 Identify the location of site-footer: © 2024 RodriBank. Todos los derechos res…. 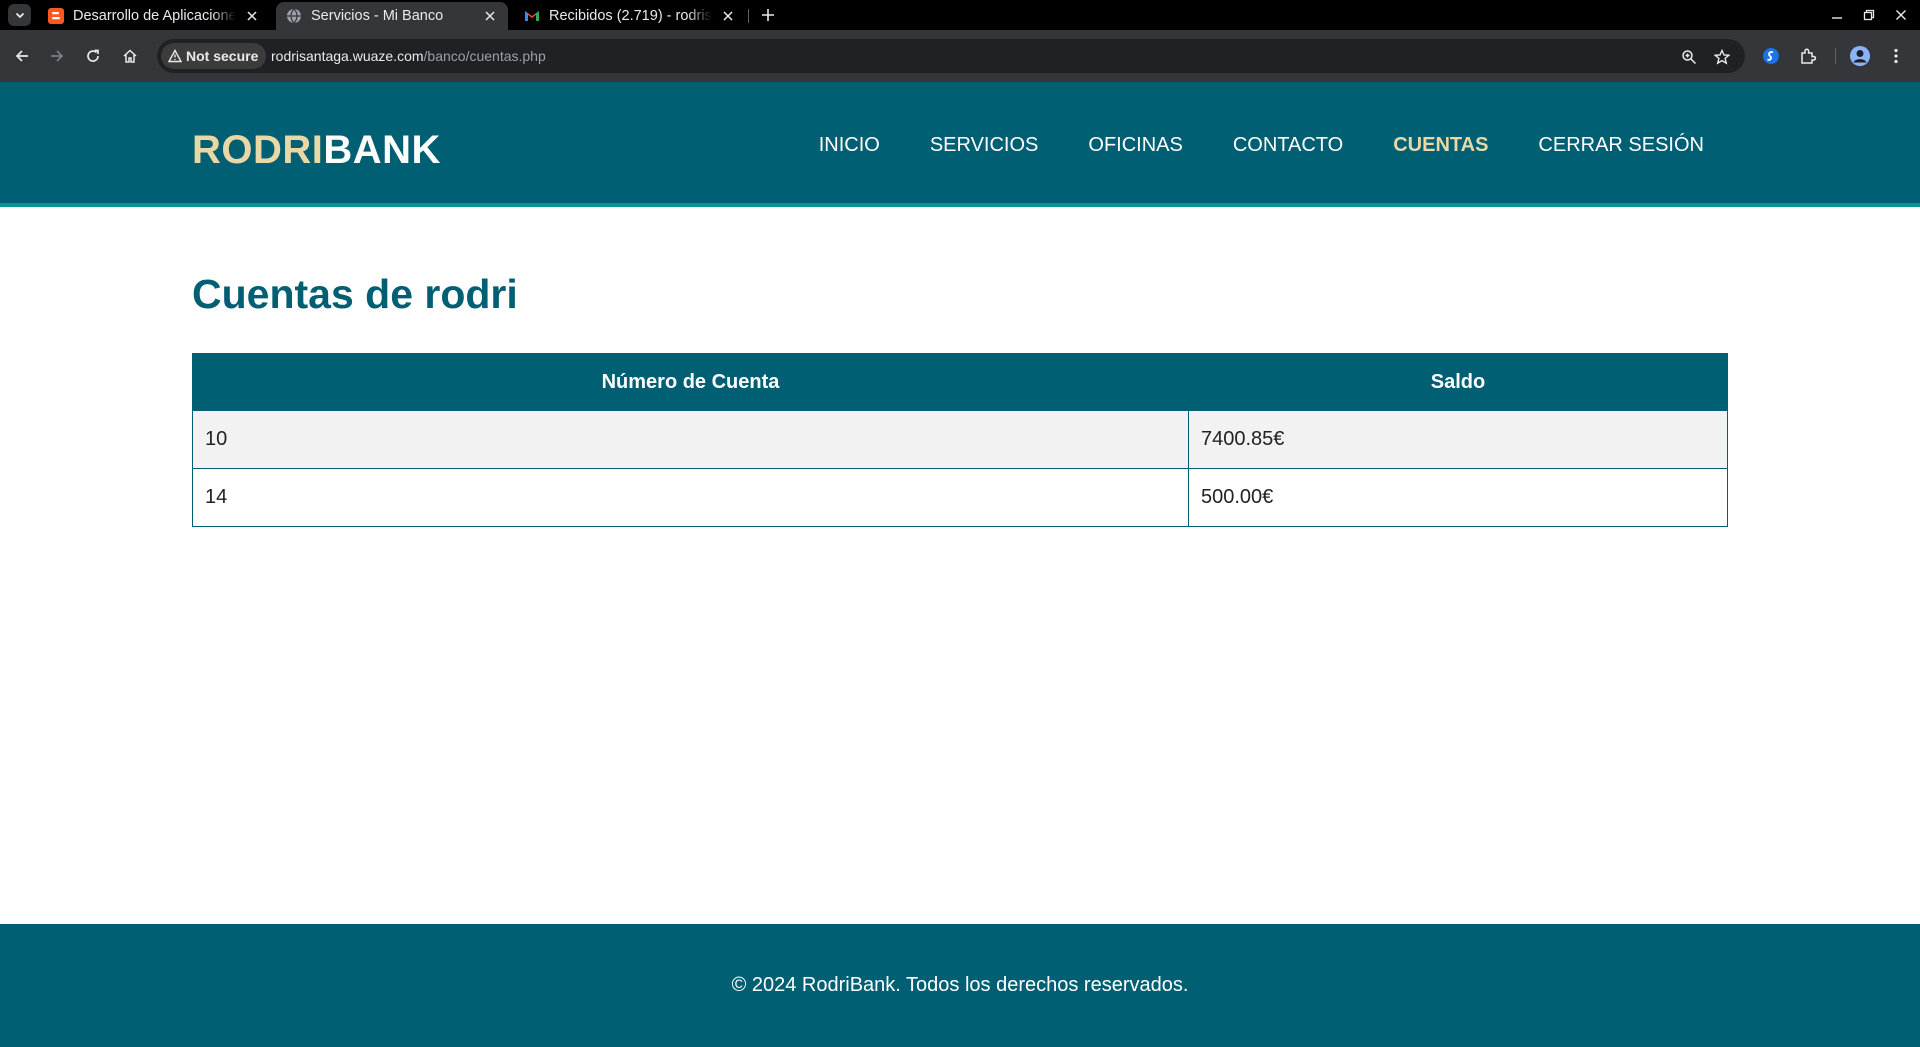
(960, 985).